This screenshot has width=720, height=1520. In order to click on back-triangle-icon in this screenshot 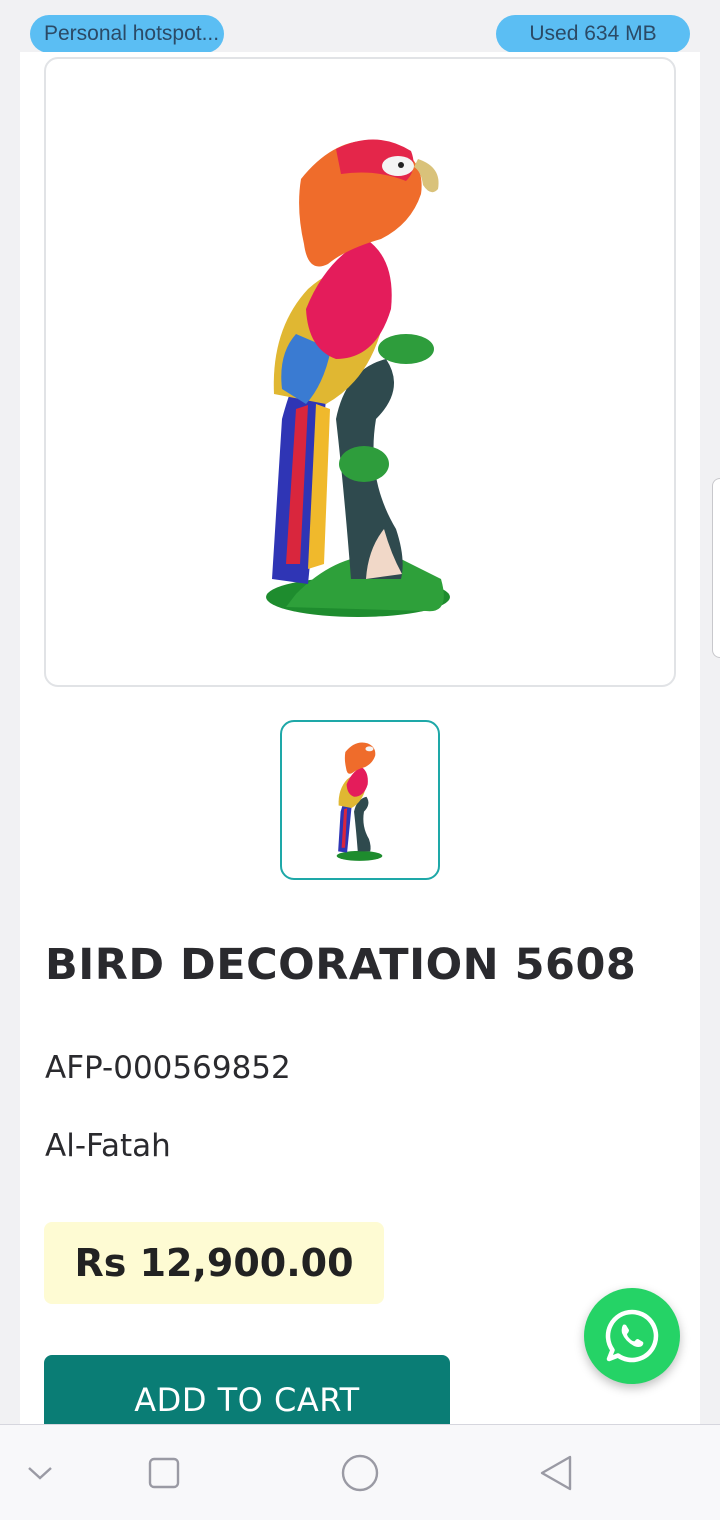, I will do `click(556, 1473)`.